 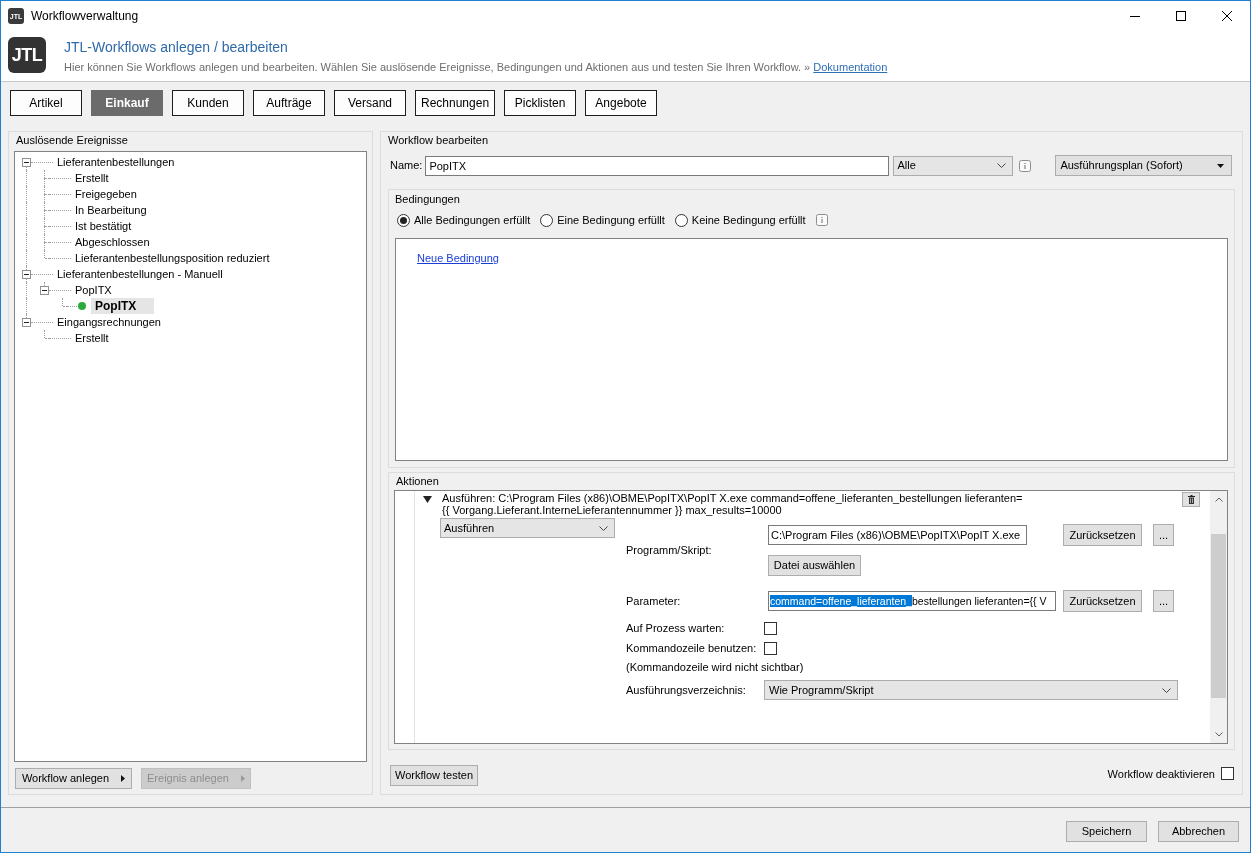 I want to click on button: Workflow anlegen, so click(x=73, y=778).